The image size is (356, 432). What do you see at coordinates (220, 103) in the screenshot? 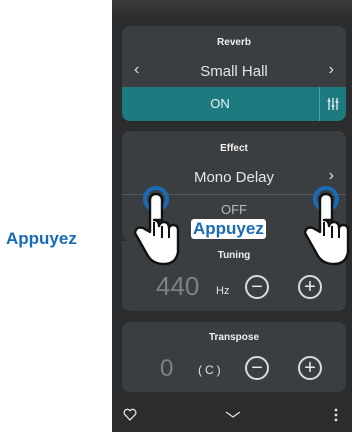
I see `reverb-on-button: ON` at bounding box center [220, 103].